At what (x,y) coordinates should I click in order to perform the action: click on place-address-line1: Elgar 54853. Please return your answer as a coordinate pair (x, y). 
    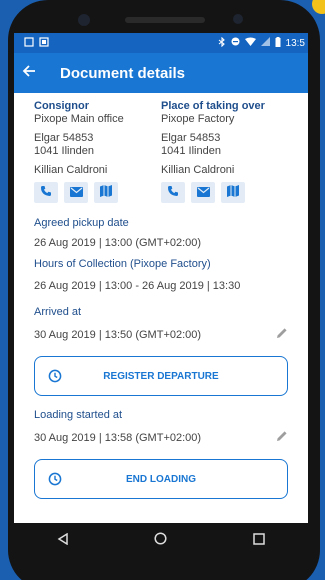
    Looking at the image, I should click on (191, 138).